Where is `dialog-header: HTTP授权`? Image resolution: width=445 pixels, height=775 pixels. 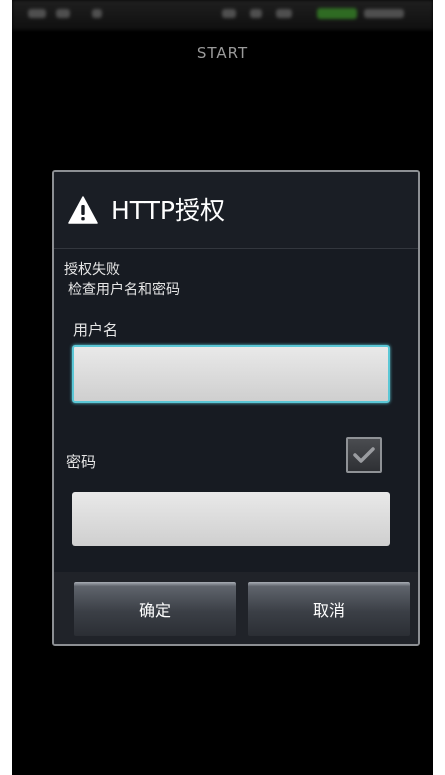 dialog-header: HTTP授权 is located at coordinates (236, 210).